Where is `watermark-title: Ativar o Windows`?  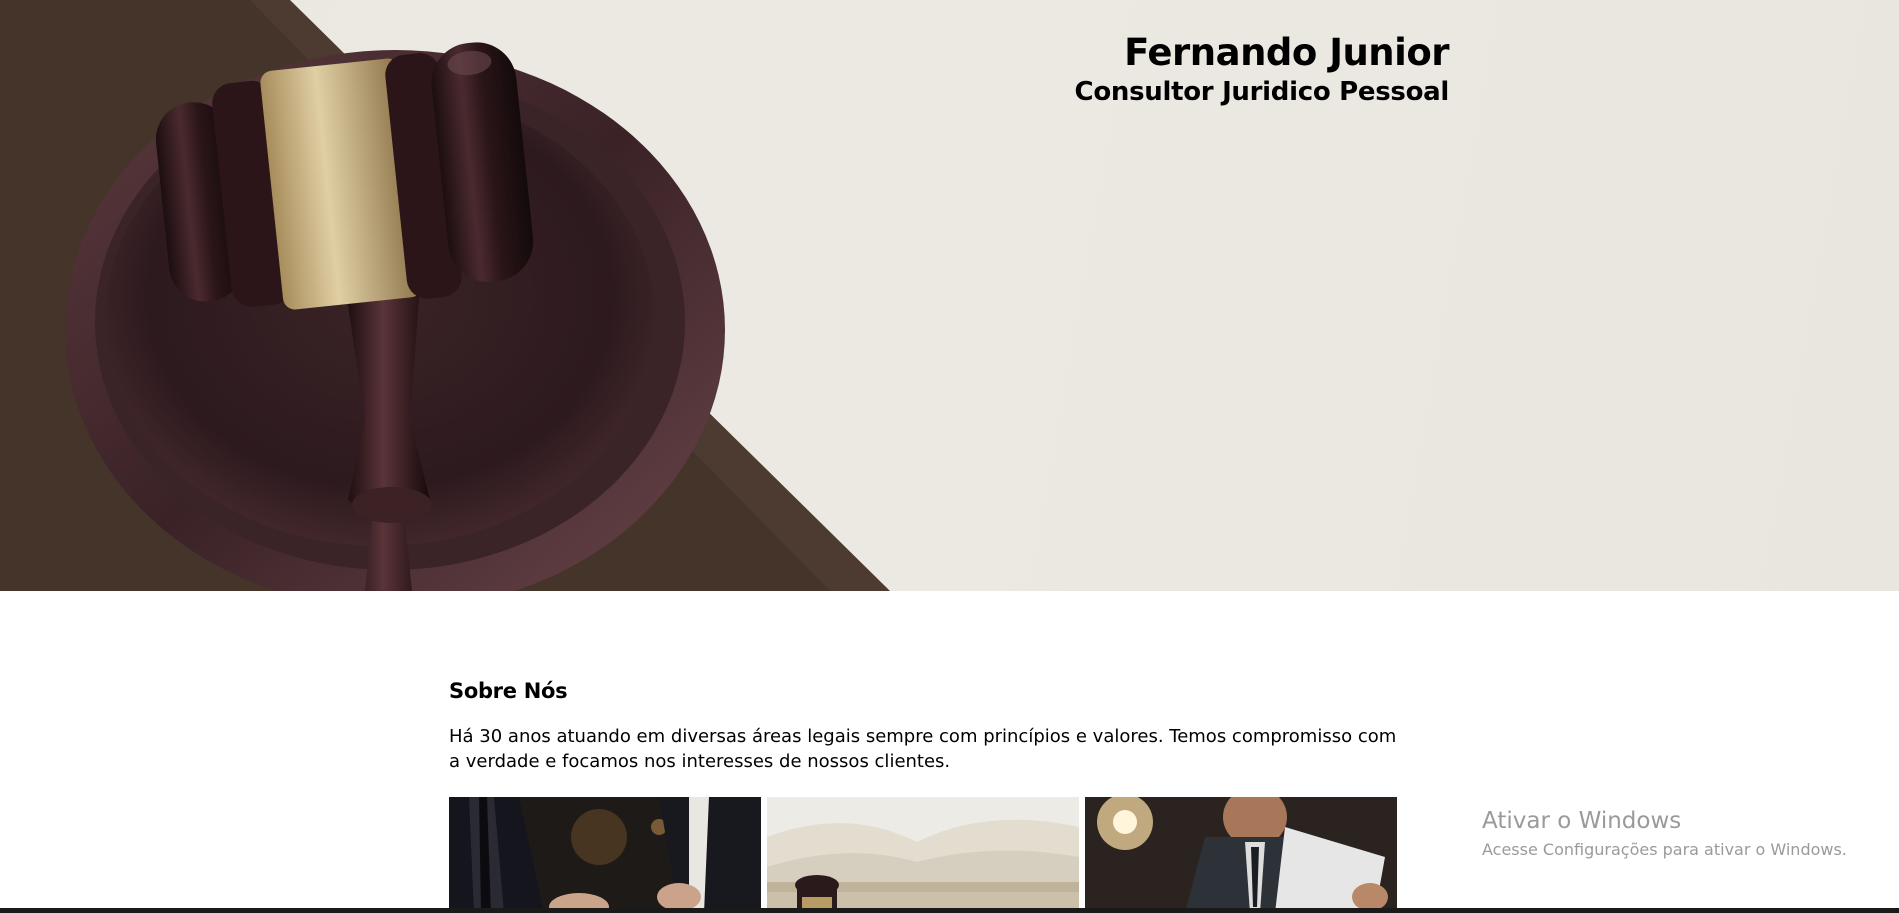 watermark-title: Ativar o Windows is located at coordinates (1582, 821).